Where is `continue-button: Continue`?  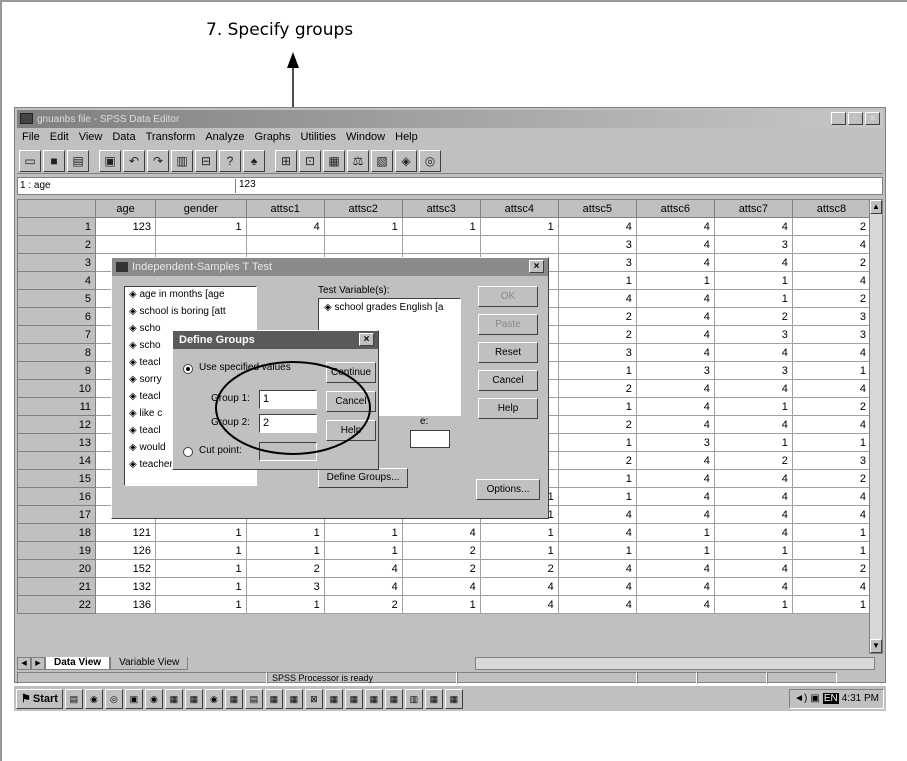 continue-button: Continue is located at coordinates (351, 372).